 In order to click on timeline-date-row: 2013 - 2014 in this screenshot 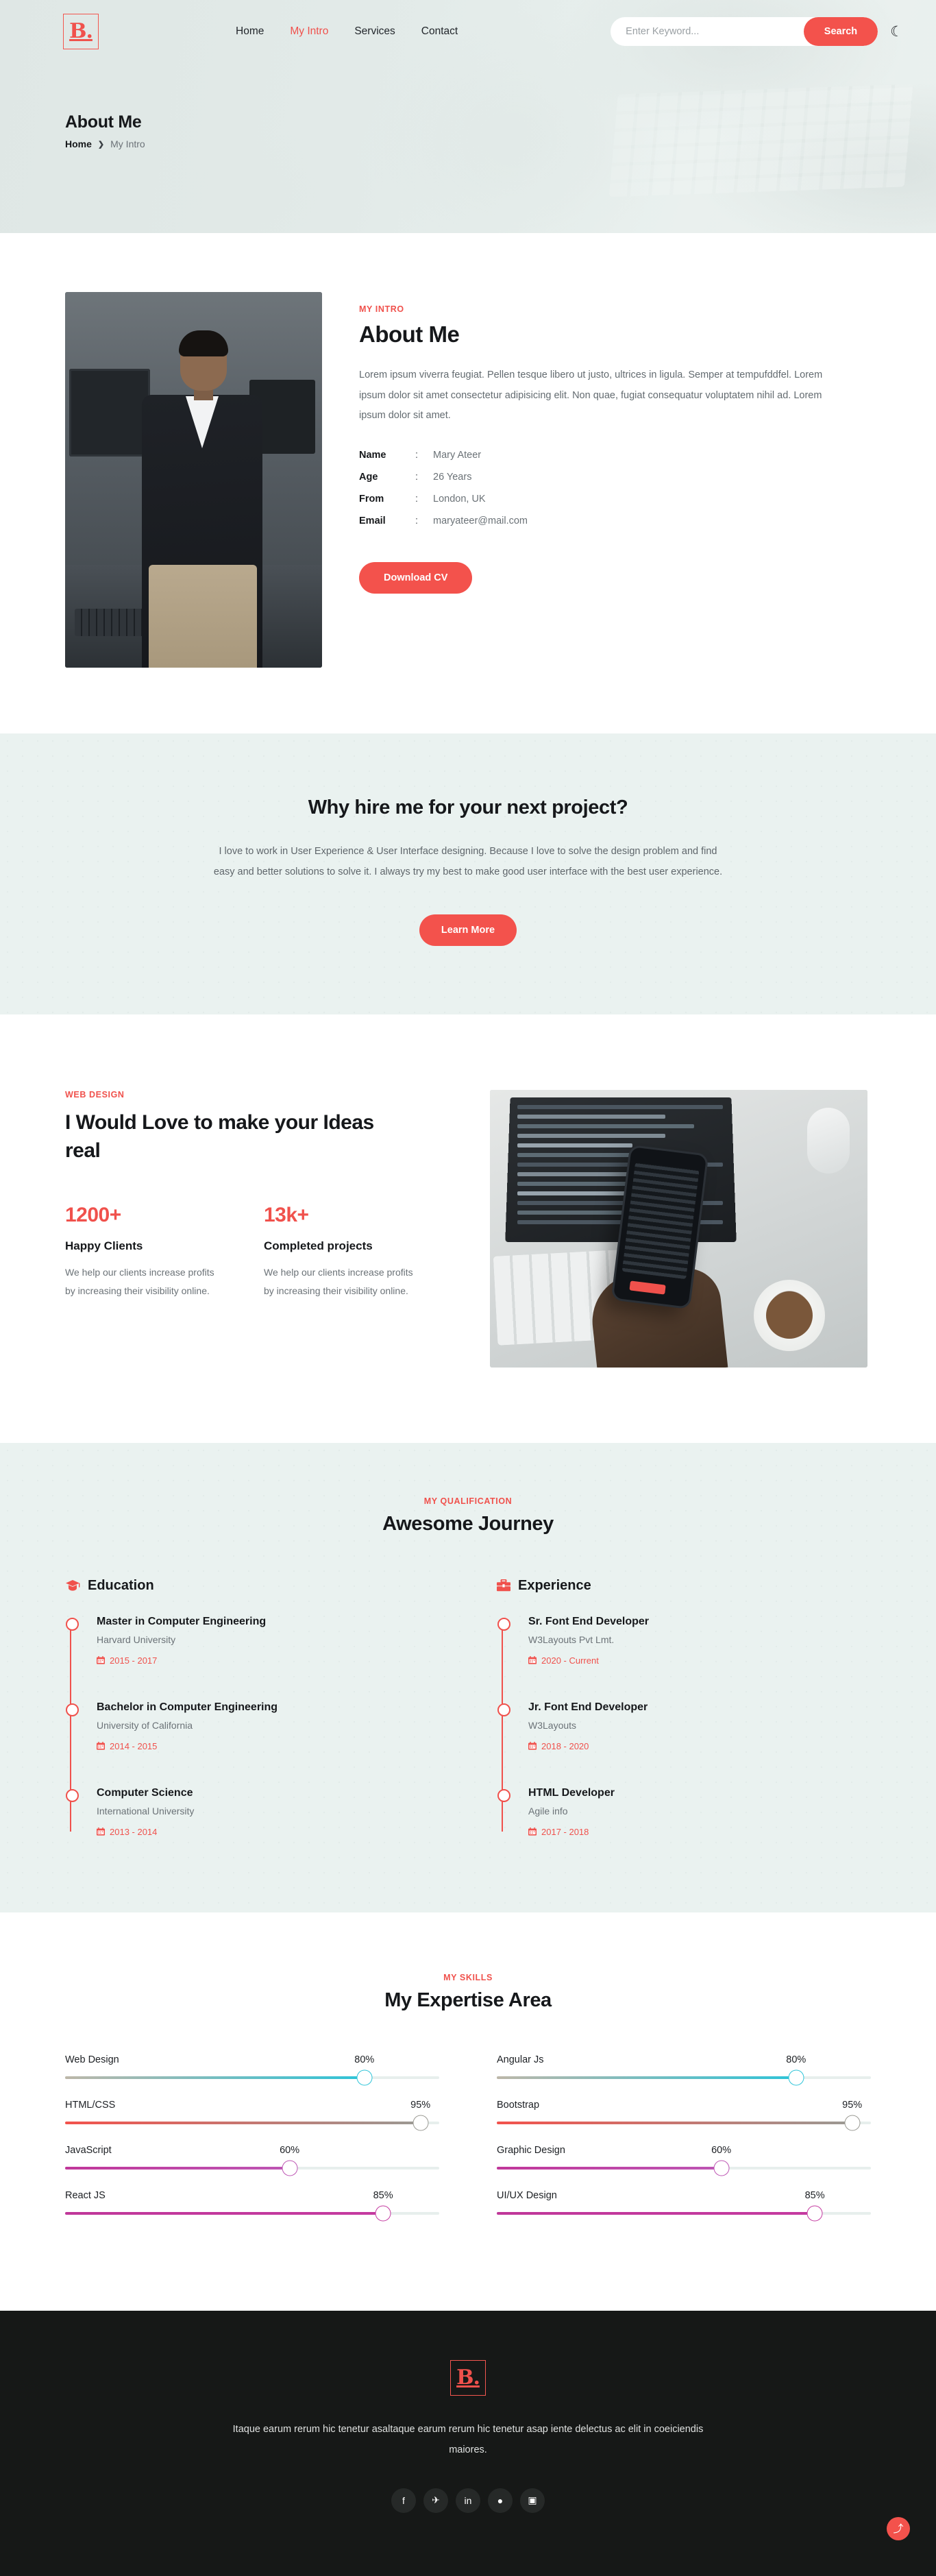, I will do `click(268, 1832)`.